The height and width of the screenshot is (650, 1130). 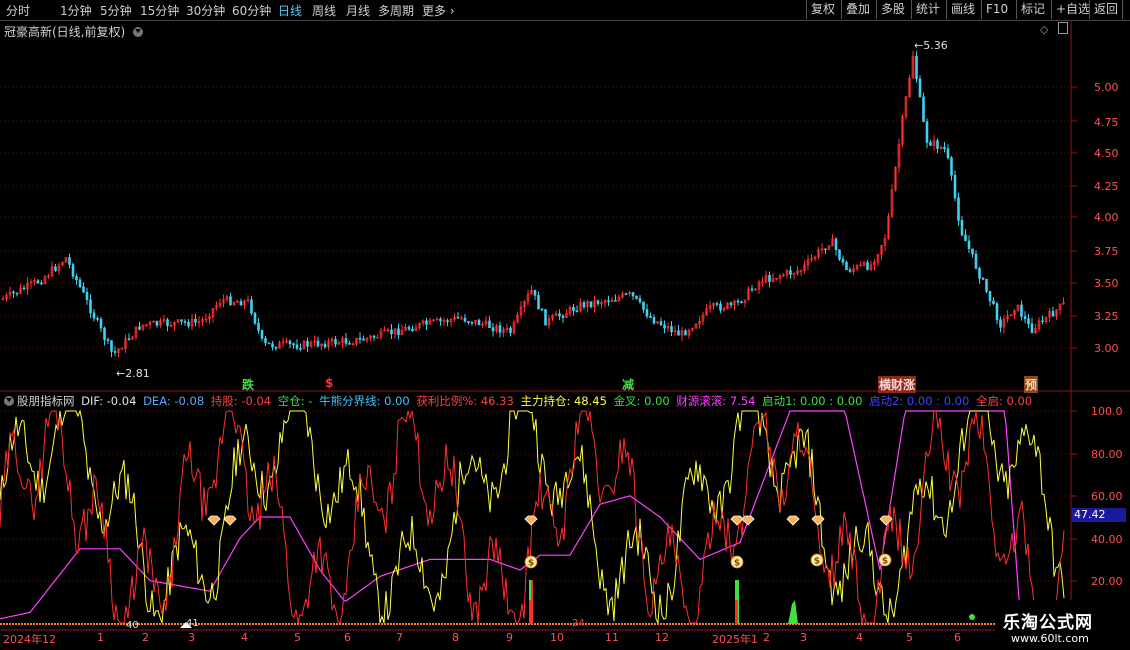 I want to click on price-tick: 3.00, so click(x=1106, y=348).